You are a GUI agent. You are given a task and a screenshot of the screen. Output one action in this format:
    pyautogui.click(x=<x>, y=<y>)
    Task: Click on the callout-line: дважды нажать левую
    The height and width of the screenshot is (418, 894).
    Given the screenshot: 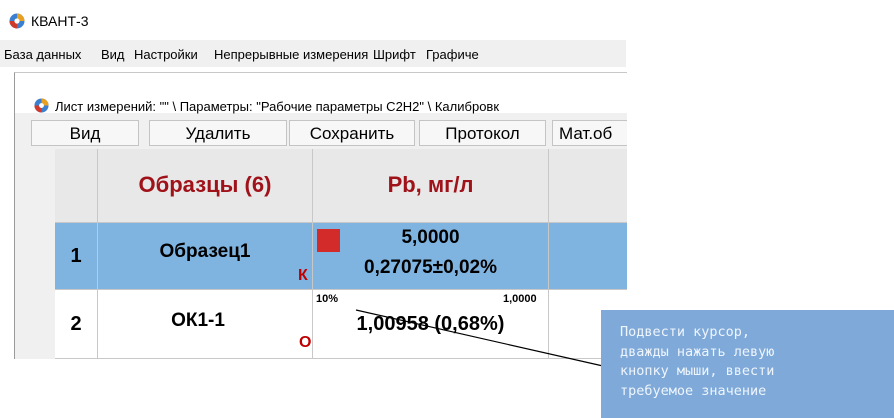 What is the action you would take?
    pyautogui.click(x=697, y=351)
    